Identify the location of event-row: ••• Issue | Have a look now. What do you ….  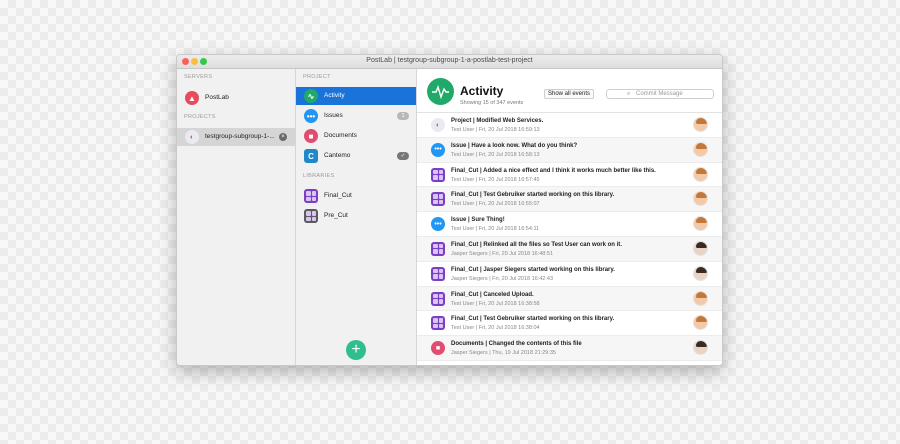
(569, 150).